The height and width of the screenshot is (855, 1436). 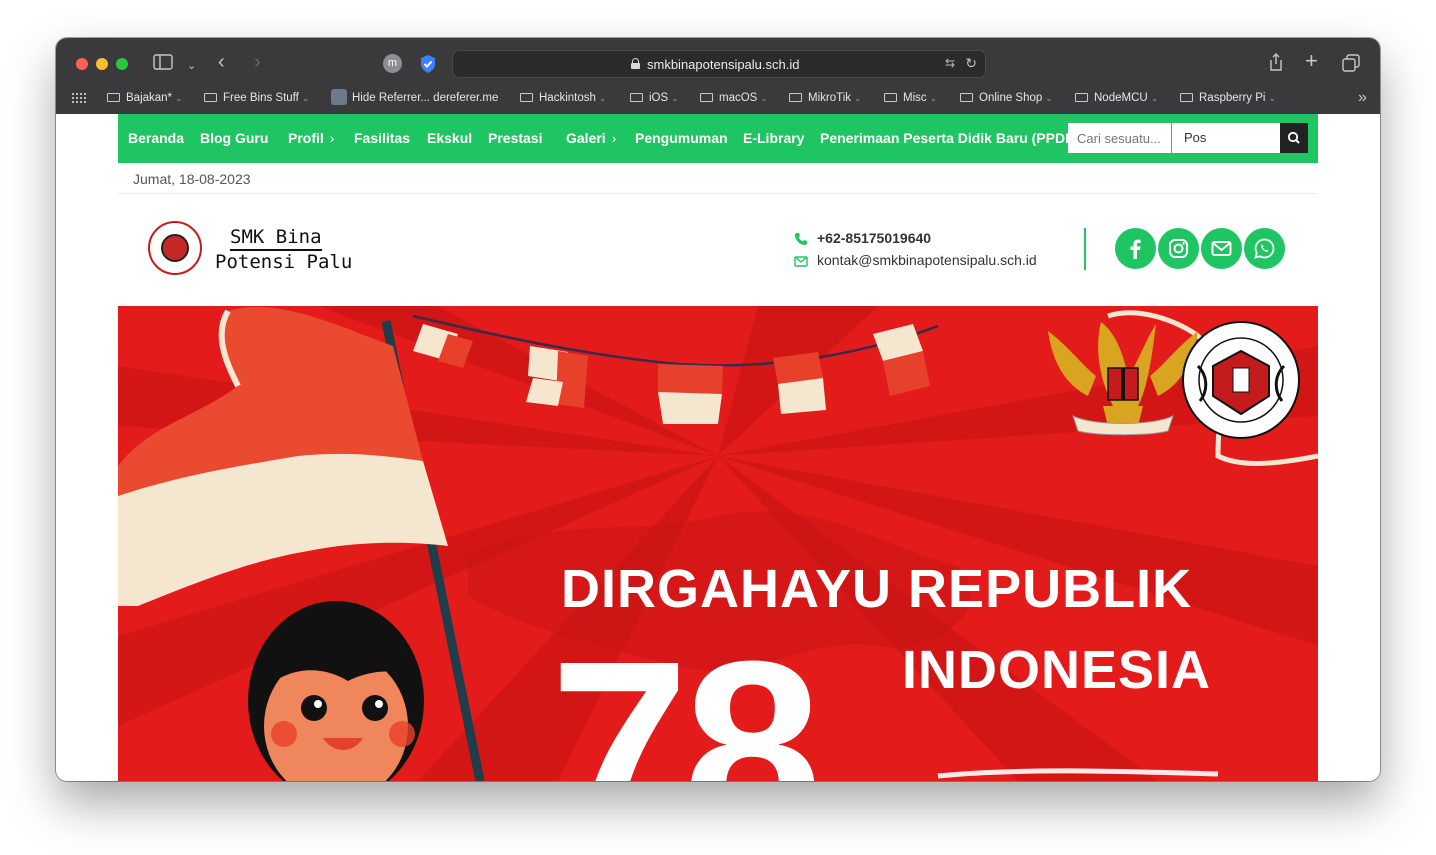 What do you see at coordinates (221, 62) in the screenshot?
I see `back-icon: ‹` at bounding box center [221, 62].